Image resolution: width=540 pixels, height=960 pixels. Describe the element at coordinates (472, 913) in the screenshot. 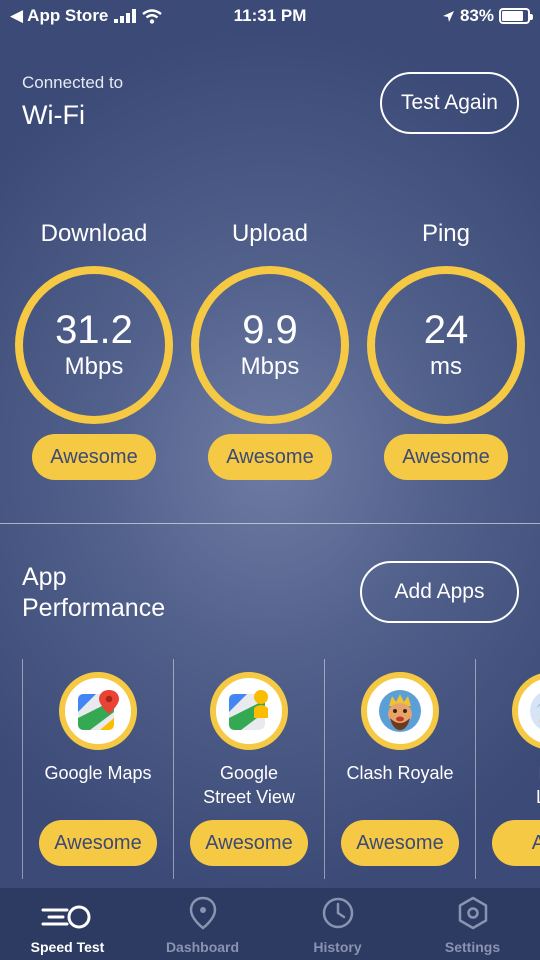

I see `gear-icon` at that location.